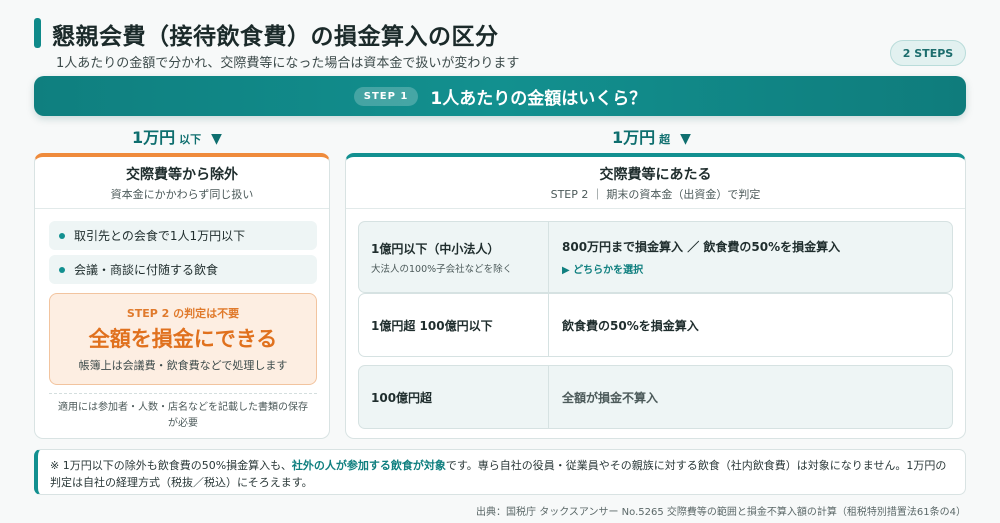 Image resolution: width=1000 pixels, height=523 pixels. Describe the element at coordinates (610, 397) in the screenshot. I see `row-value: 全額が損金不算入` at that location.